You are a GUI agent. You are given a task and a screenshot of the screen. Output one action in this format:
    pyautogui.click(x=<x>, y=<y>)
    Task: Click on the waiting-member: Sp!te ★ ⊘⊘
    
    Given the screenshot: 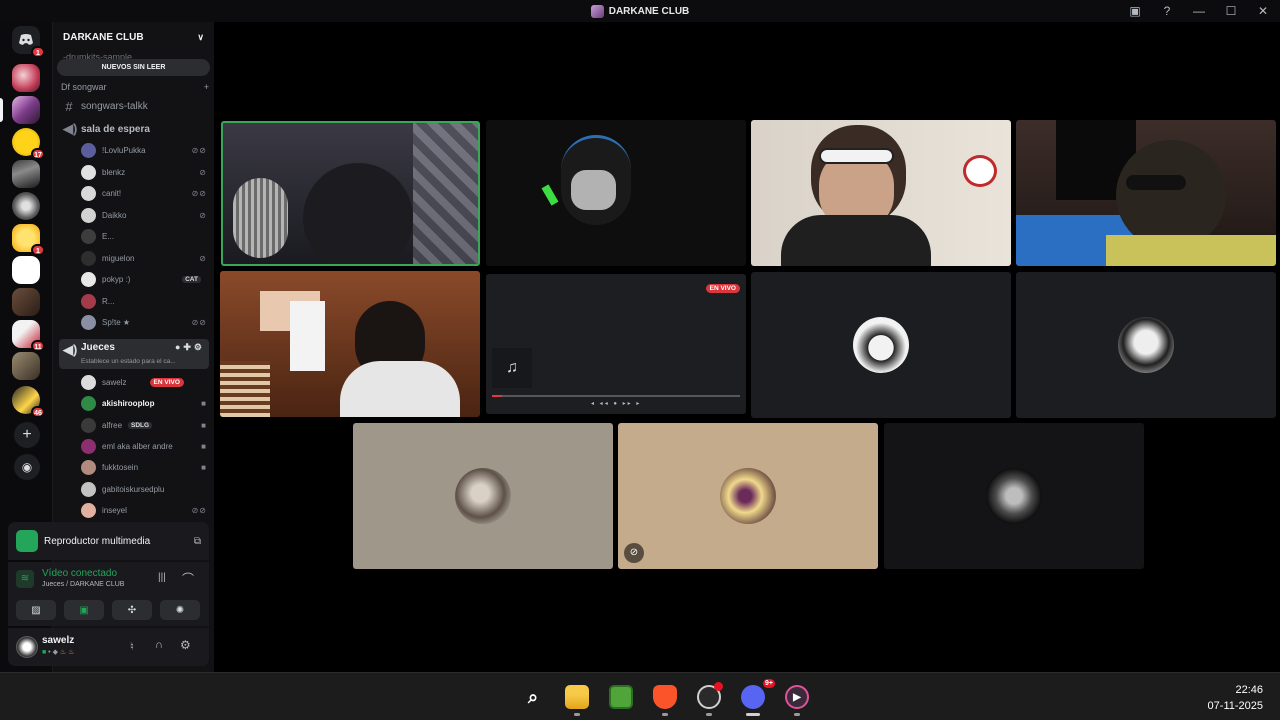 What is the action you would take?
    pyautogui.click(x=144, y=322)
    